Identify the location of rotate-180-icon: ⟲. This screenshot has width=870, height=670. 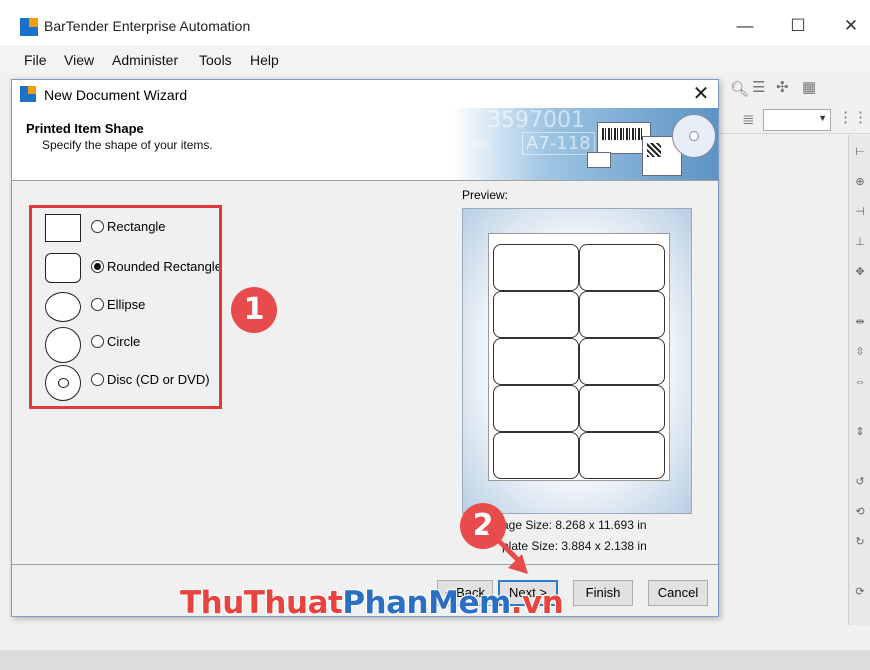
(860, 512).